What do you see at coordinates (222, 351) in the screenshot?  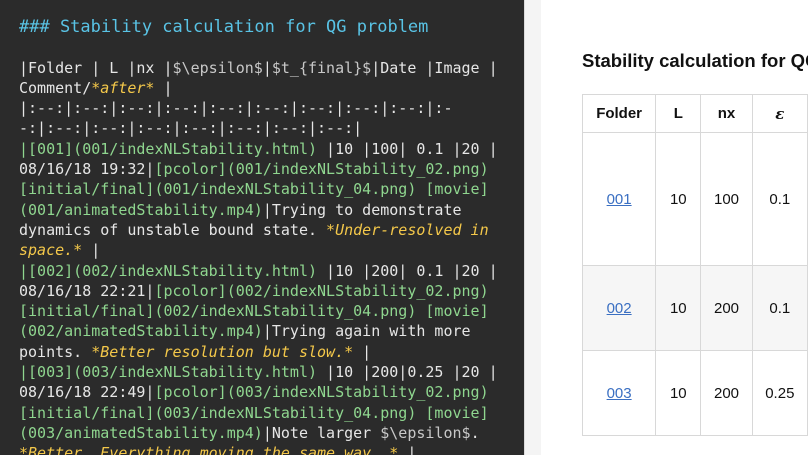 I see `row-emphasis: *Better resolution but slow.*` at bounding box center [222, 351].